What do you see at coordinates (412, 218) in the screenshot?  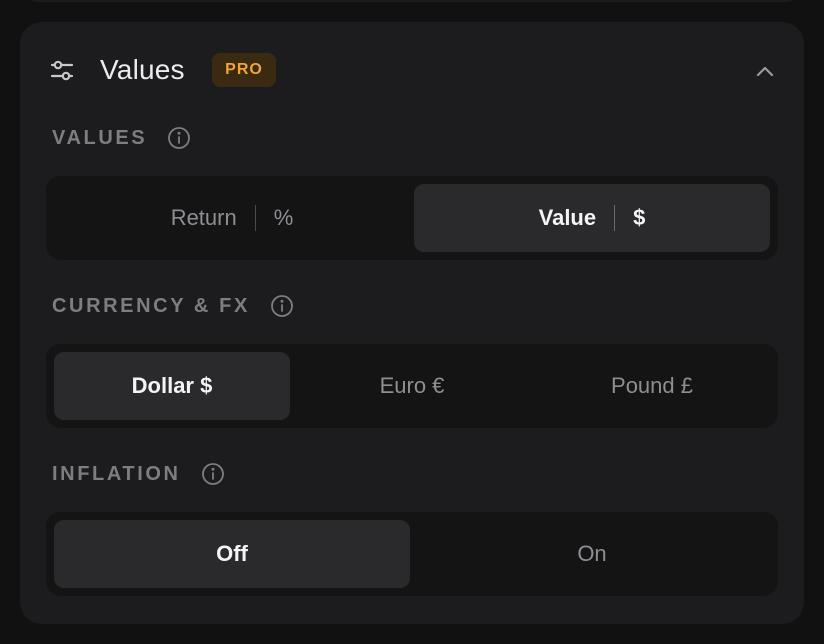 I see `values-mode-toggle: Return % Value $` at bounding box center [412, 218].